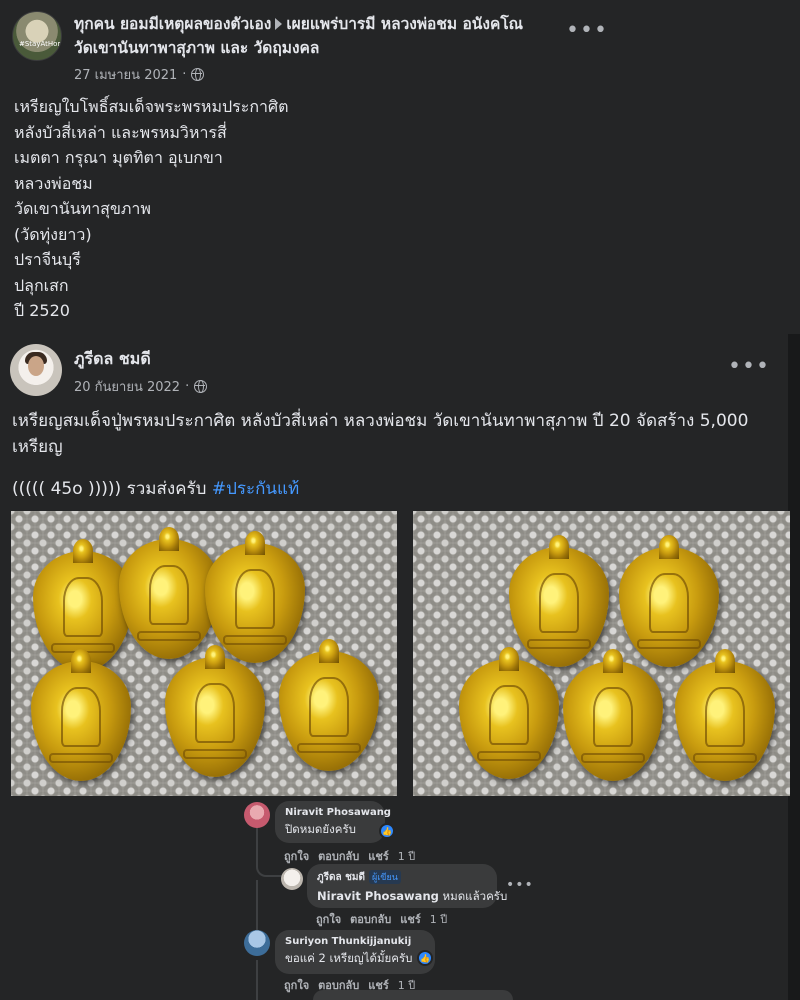  I want to click on thread-connector, so click(269, 863).